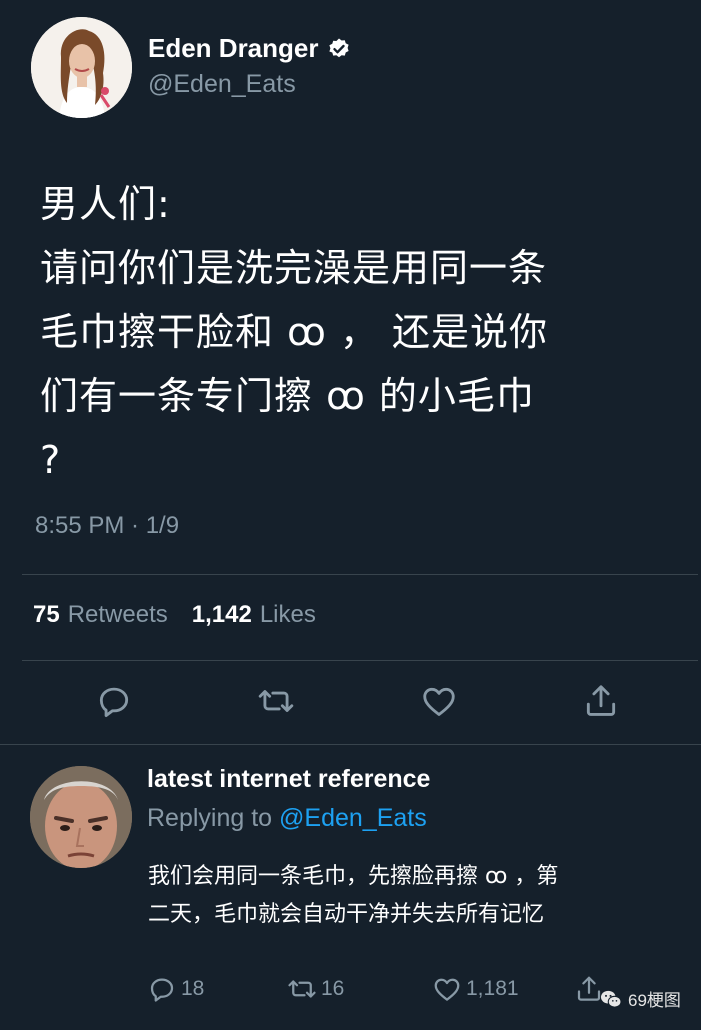 Image resolution: width=701 pixels, height=1030 pixels. Describe the element at coordinates (654, 1000) in the screenshot. I see `watermark-text: 69梗图` at that location.